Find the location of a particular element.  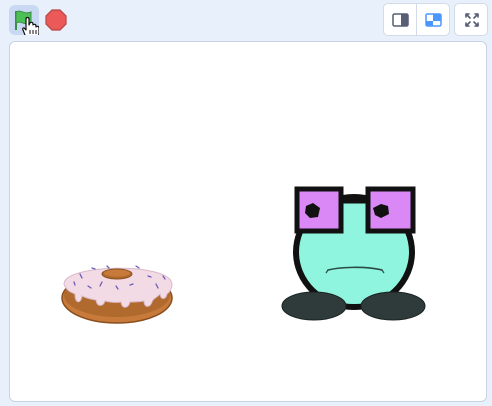

green-flag-icon is located at coordinates (27, 22).